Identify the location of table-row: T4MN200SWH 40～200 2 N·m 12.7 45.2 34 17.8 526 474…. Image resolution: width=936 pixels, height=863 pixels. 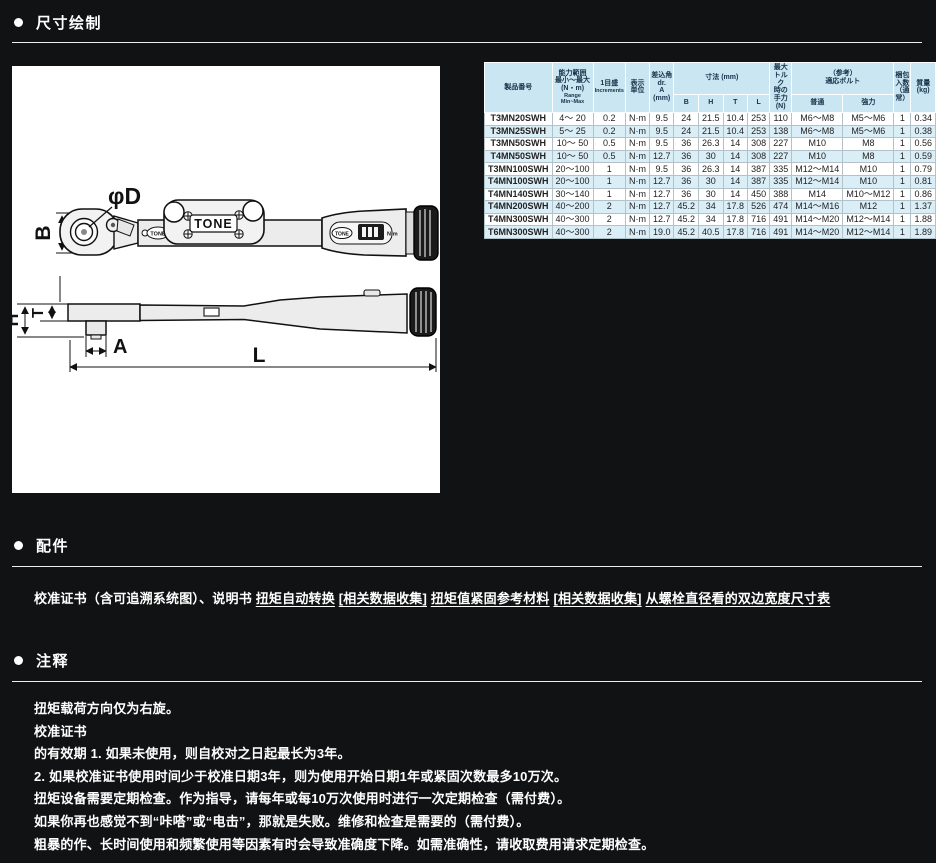
(710, 207).